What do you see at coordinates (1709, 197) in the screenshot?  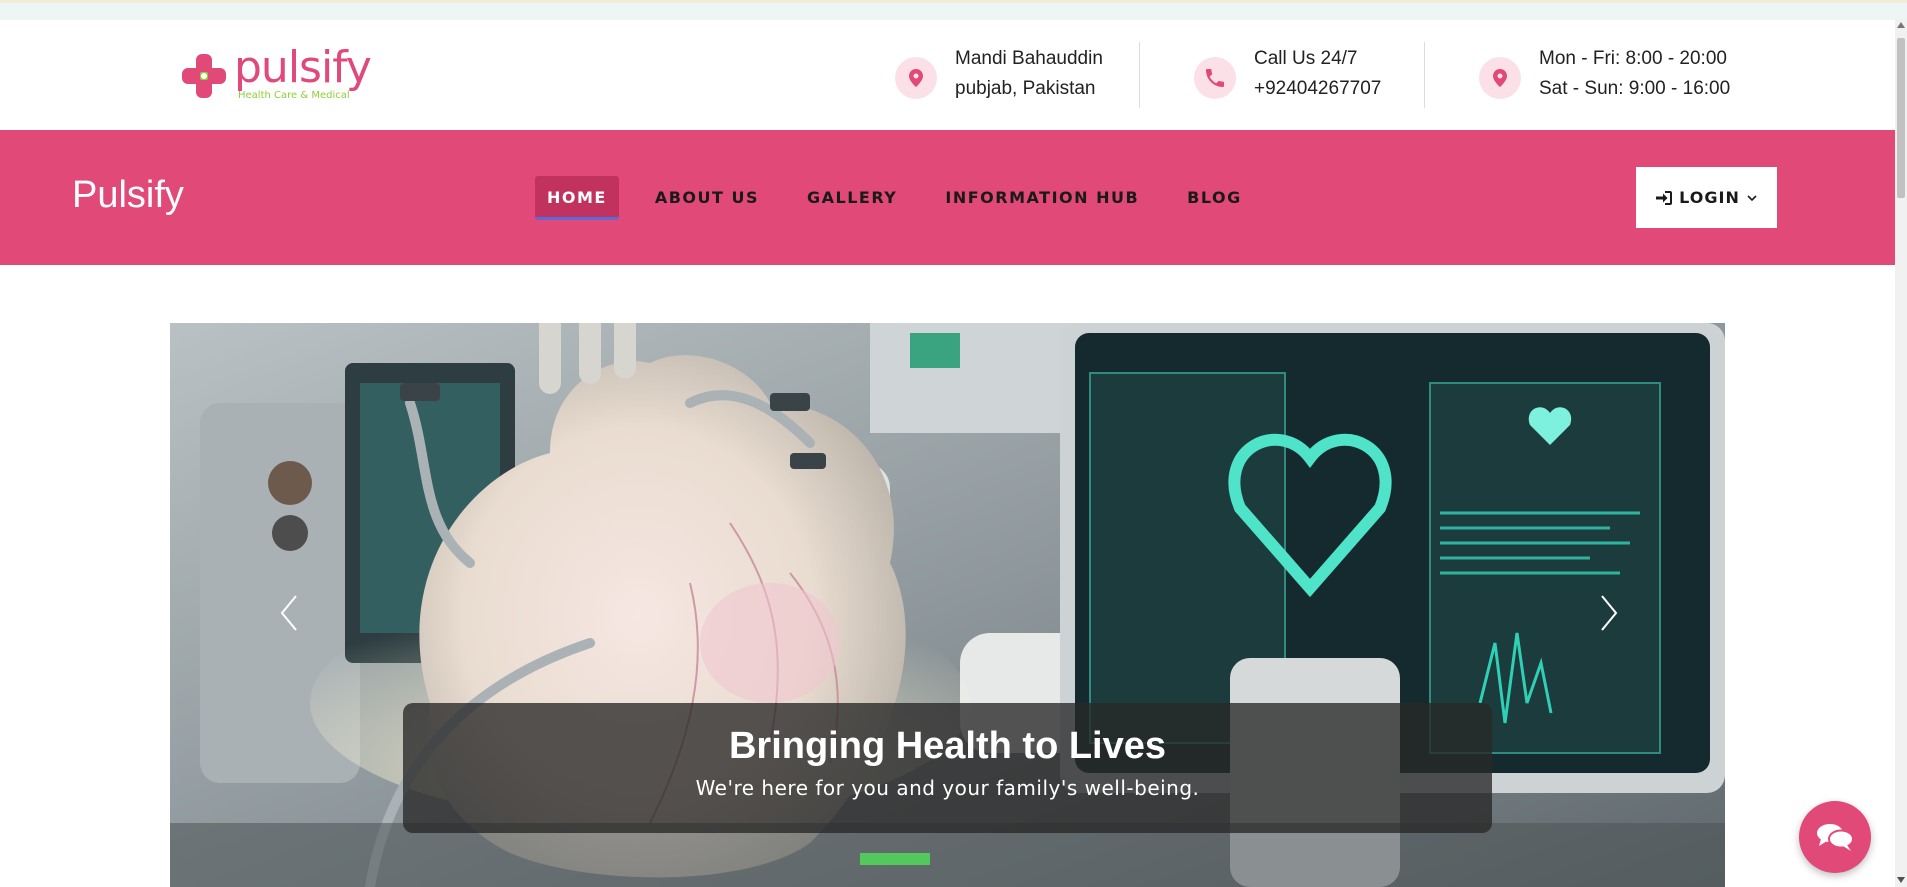 I see `login-label: LOGIN` at bounding box center [1709, 197].